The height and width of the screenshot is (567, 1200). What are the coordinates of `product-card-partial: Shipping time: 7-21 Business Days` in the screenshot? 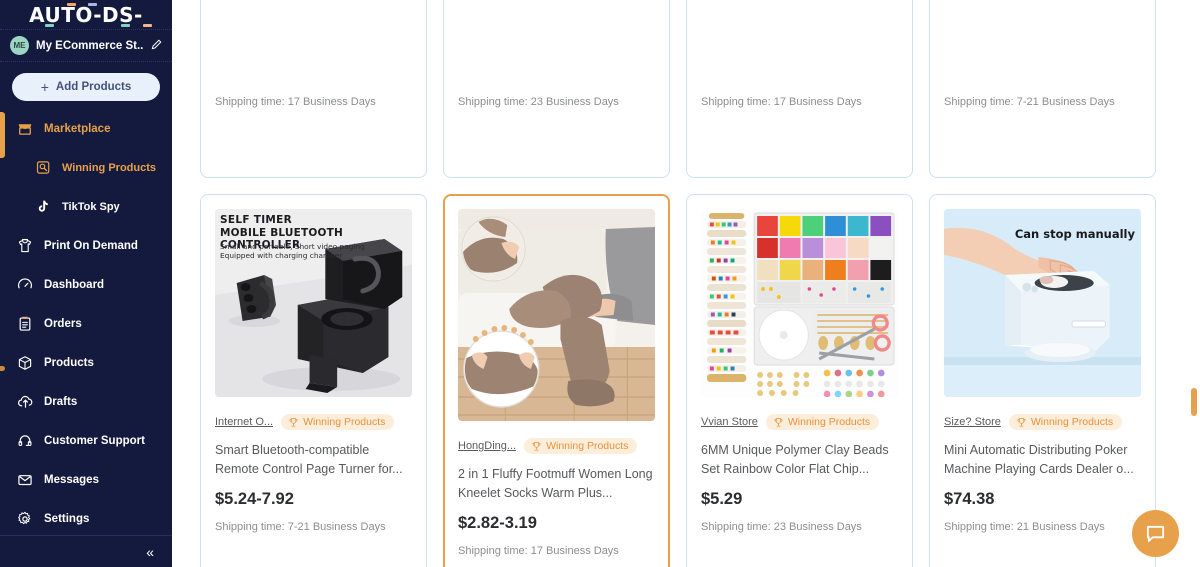 It's located at (1042, 89).